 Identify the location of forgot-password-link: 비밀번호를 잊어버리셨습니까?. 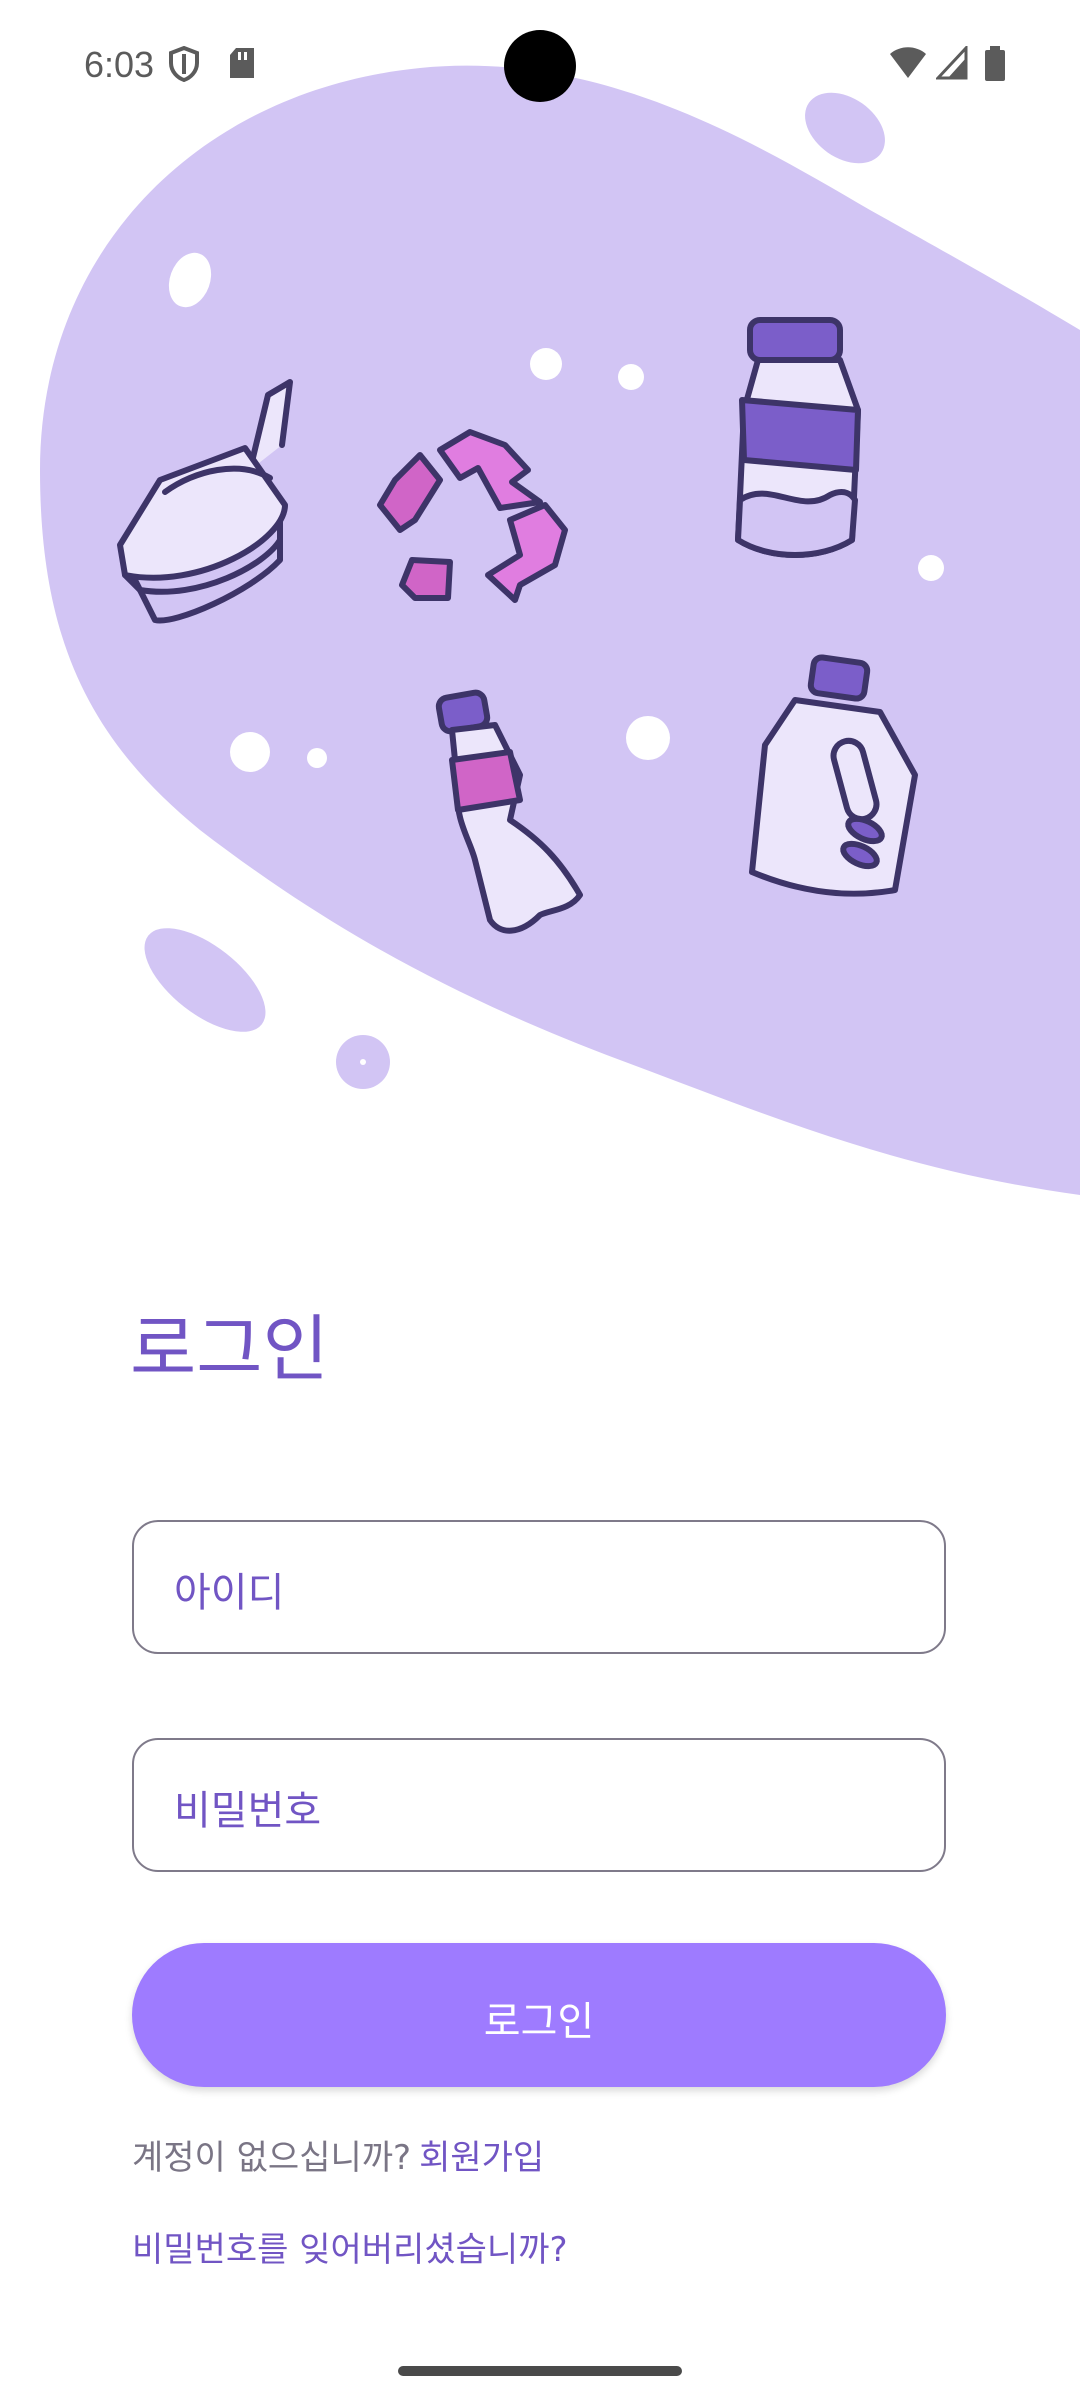
(350, 2246).